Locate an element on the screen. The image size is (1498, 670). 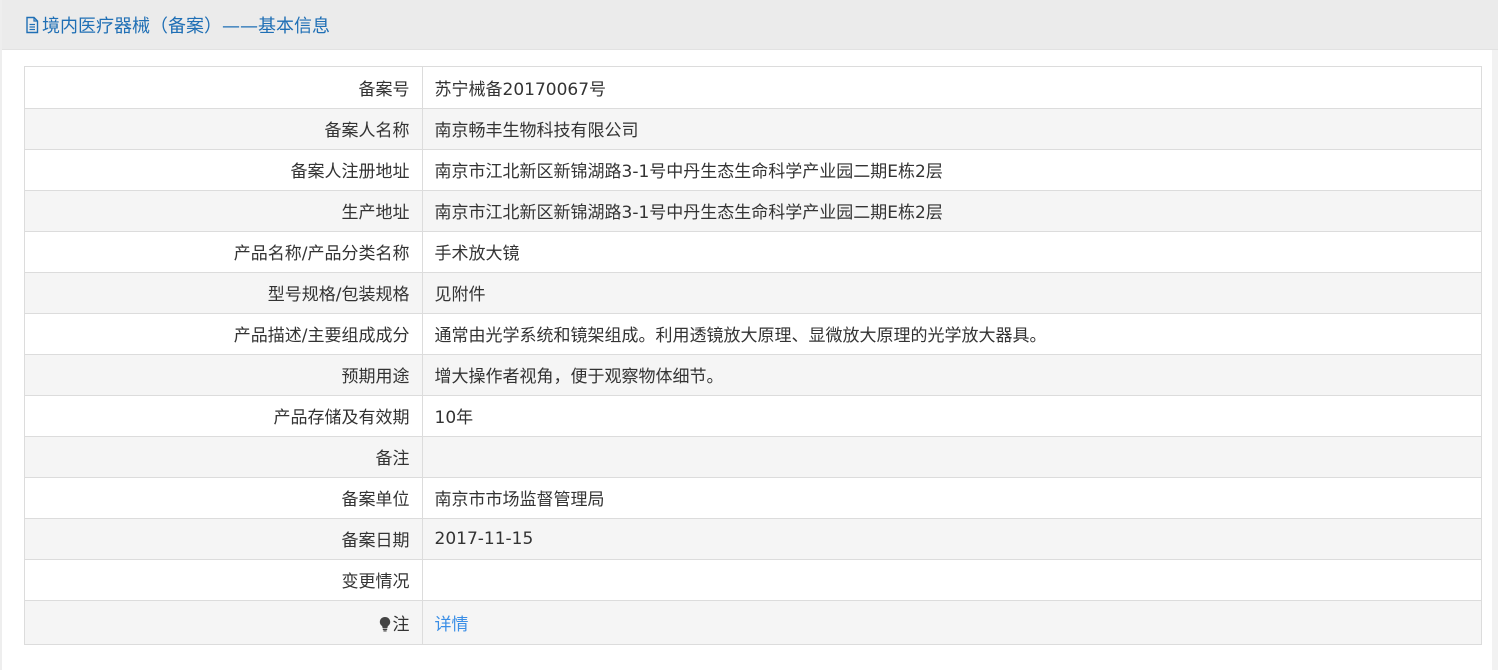
details-link: 详情 is located at coordinates (452, 625).